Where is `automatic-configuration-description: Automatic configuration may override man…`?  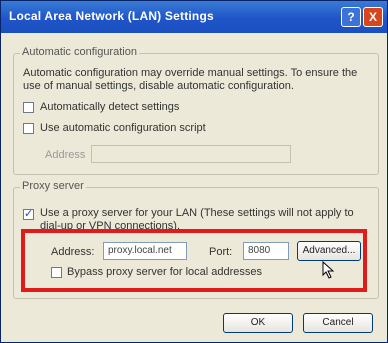 automatic-configuration-description: Automatic configuration may override man… is located at coordinates (190, 79).